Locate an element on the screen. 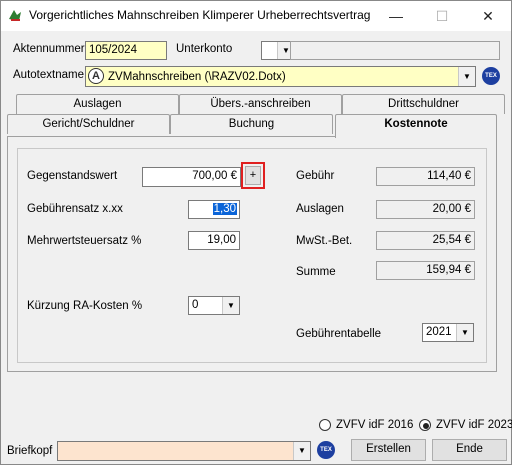 This screenshot has width=512, height=465. aktennummer-label: Aktennummer is located at coordinates (49, 49).